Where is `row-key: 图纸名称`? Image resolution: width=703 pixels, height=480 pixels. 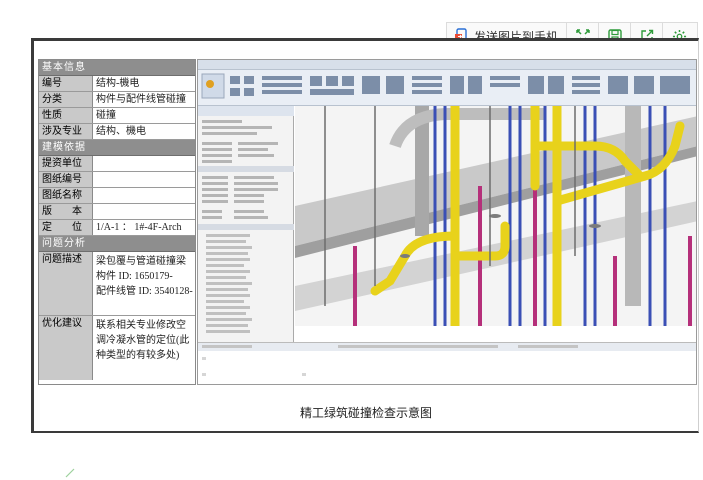
row-key: 图纸名称 is located at coordinates (66, 195).